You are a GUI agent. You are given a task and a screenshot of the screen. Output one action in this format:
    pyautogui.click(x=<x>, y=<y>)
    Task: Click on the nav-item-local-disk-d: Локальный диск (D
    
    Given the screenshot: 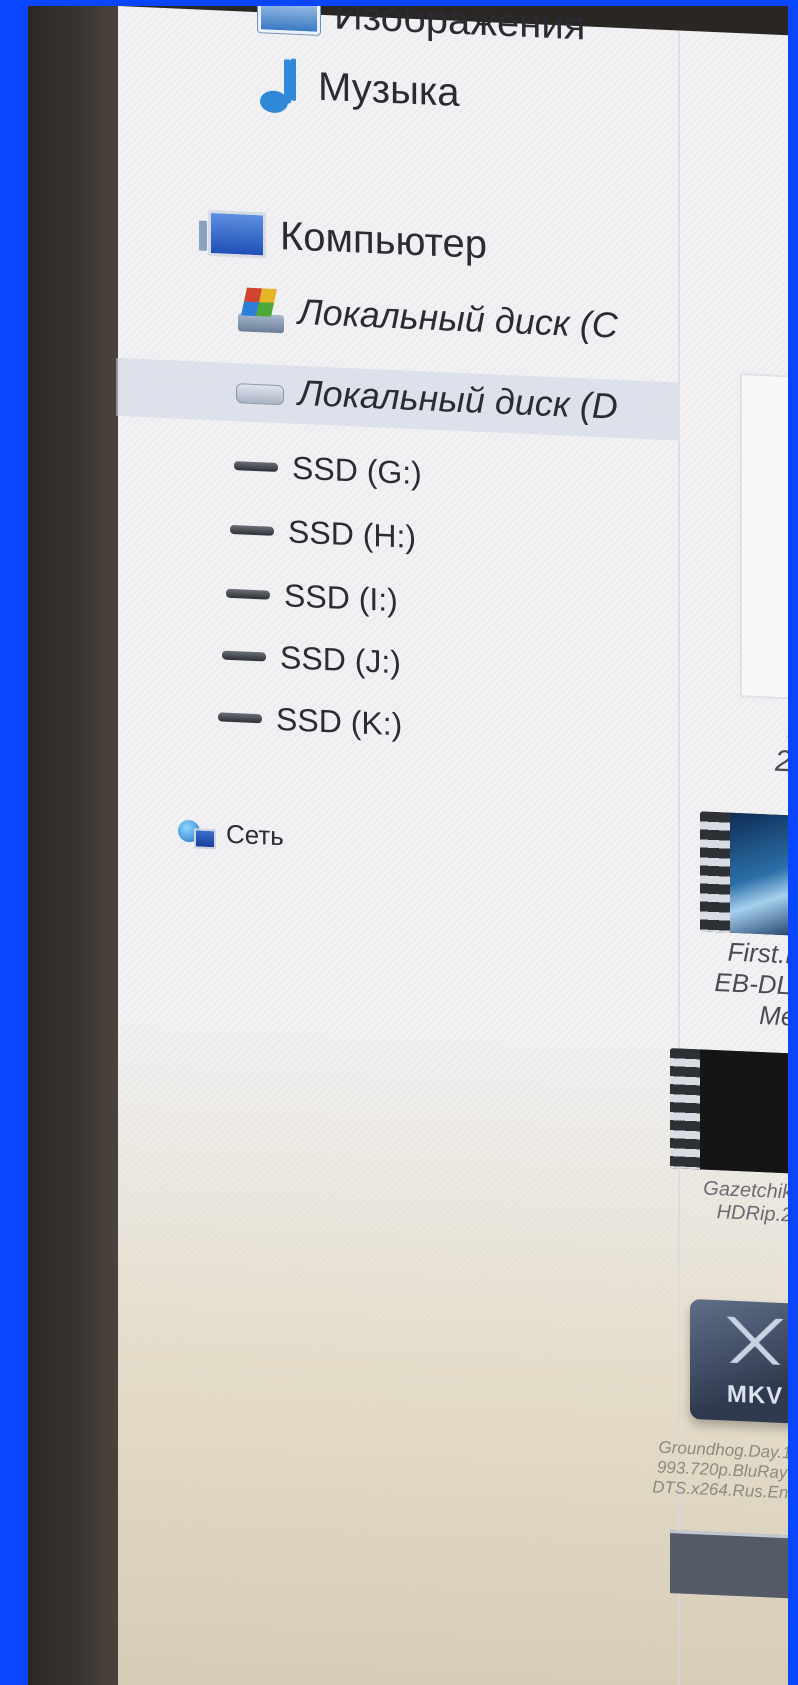 What is the action you would take?
    pyautogui.click(x=427, y=398)
    